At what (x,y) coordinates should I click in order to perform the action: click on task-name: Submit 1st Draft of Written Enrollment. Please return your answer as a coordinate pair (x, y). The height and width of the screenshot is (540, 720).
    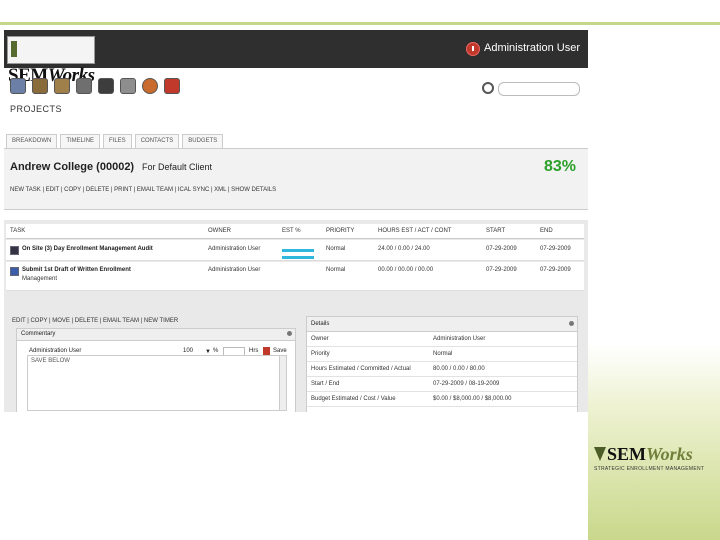
    Looking at the image, I should click on (76, 270).